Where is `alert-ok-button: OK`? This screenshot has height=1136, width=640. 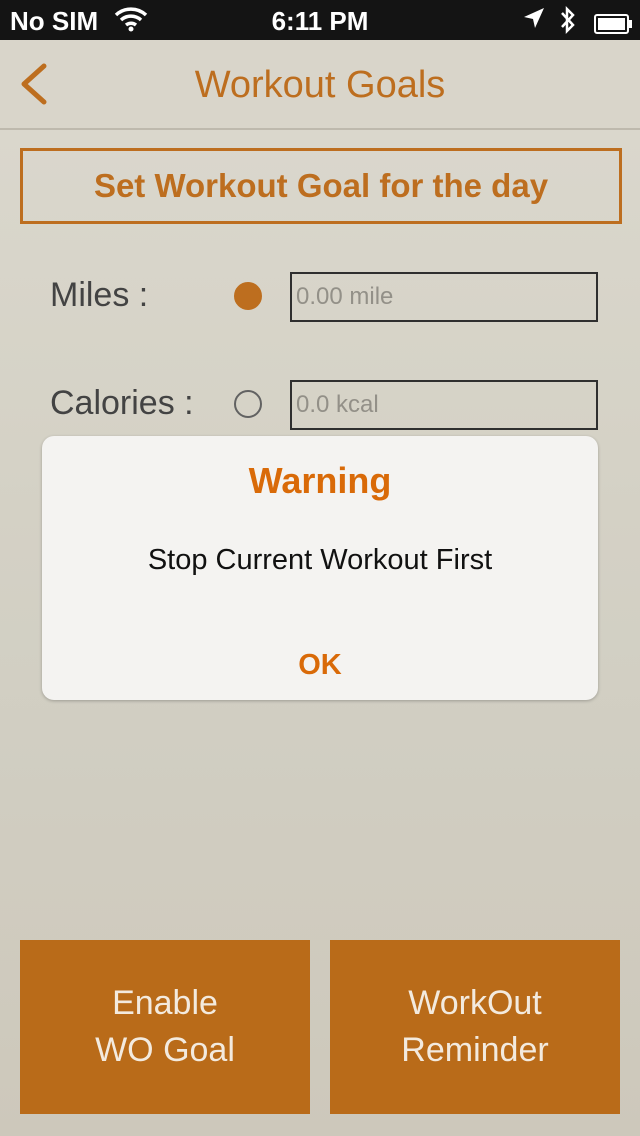
alert-ok-button: OK is located at coordinates (320, 665).